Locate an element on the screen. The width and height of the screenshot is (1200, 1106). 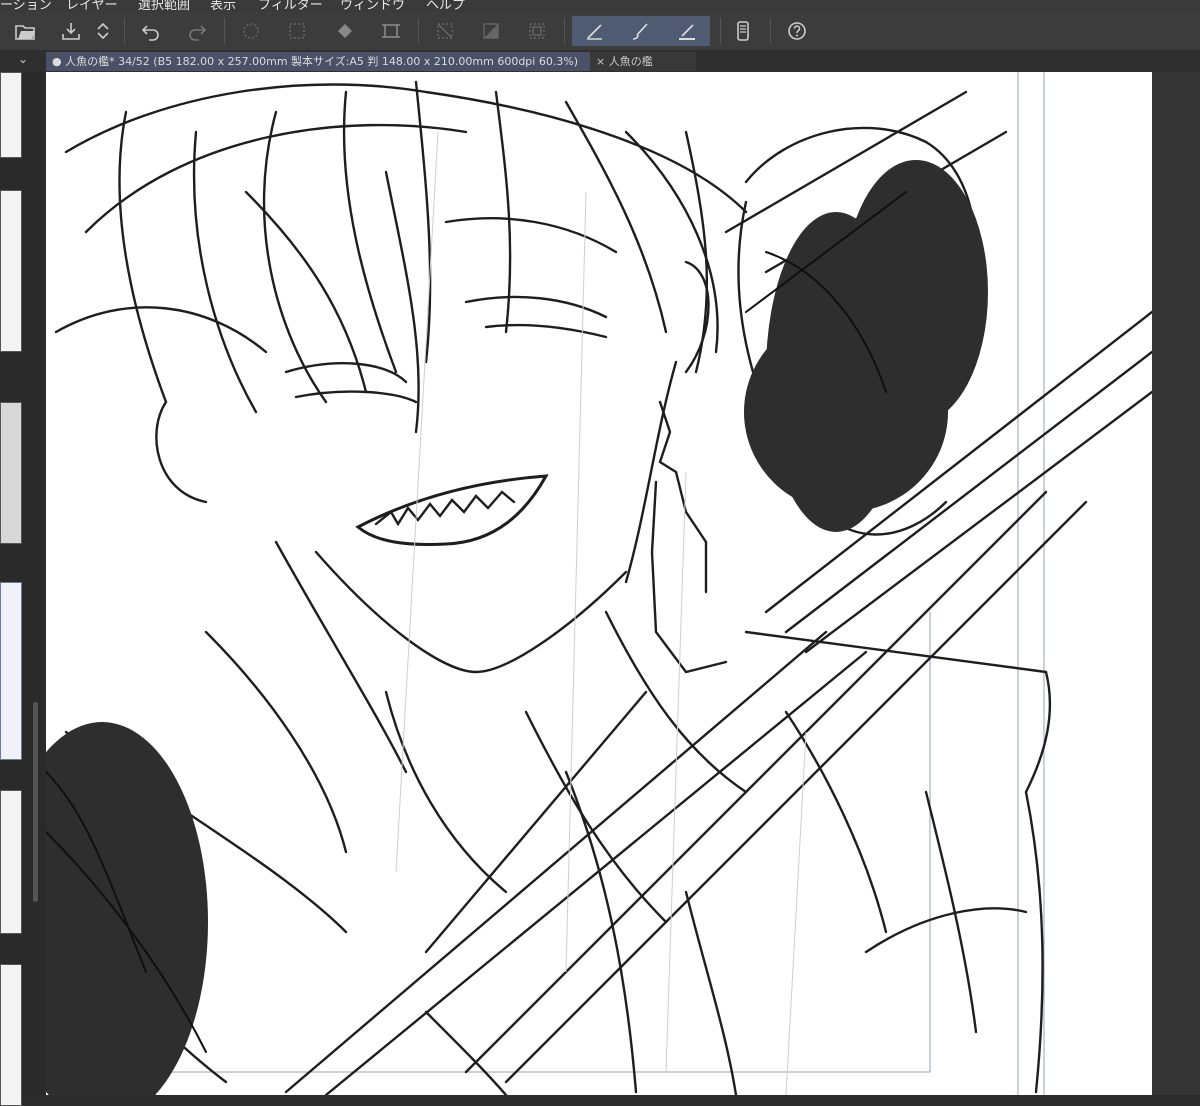
page-thumbnail-panel is located at coordinates (22, 589).